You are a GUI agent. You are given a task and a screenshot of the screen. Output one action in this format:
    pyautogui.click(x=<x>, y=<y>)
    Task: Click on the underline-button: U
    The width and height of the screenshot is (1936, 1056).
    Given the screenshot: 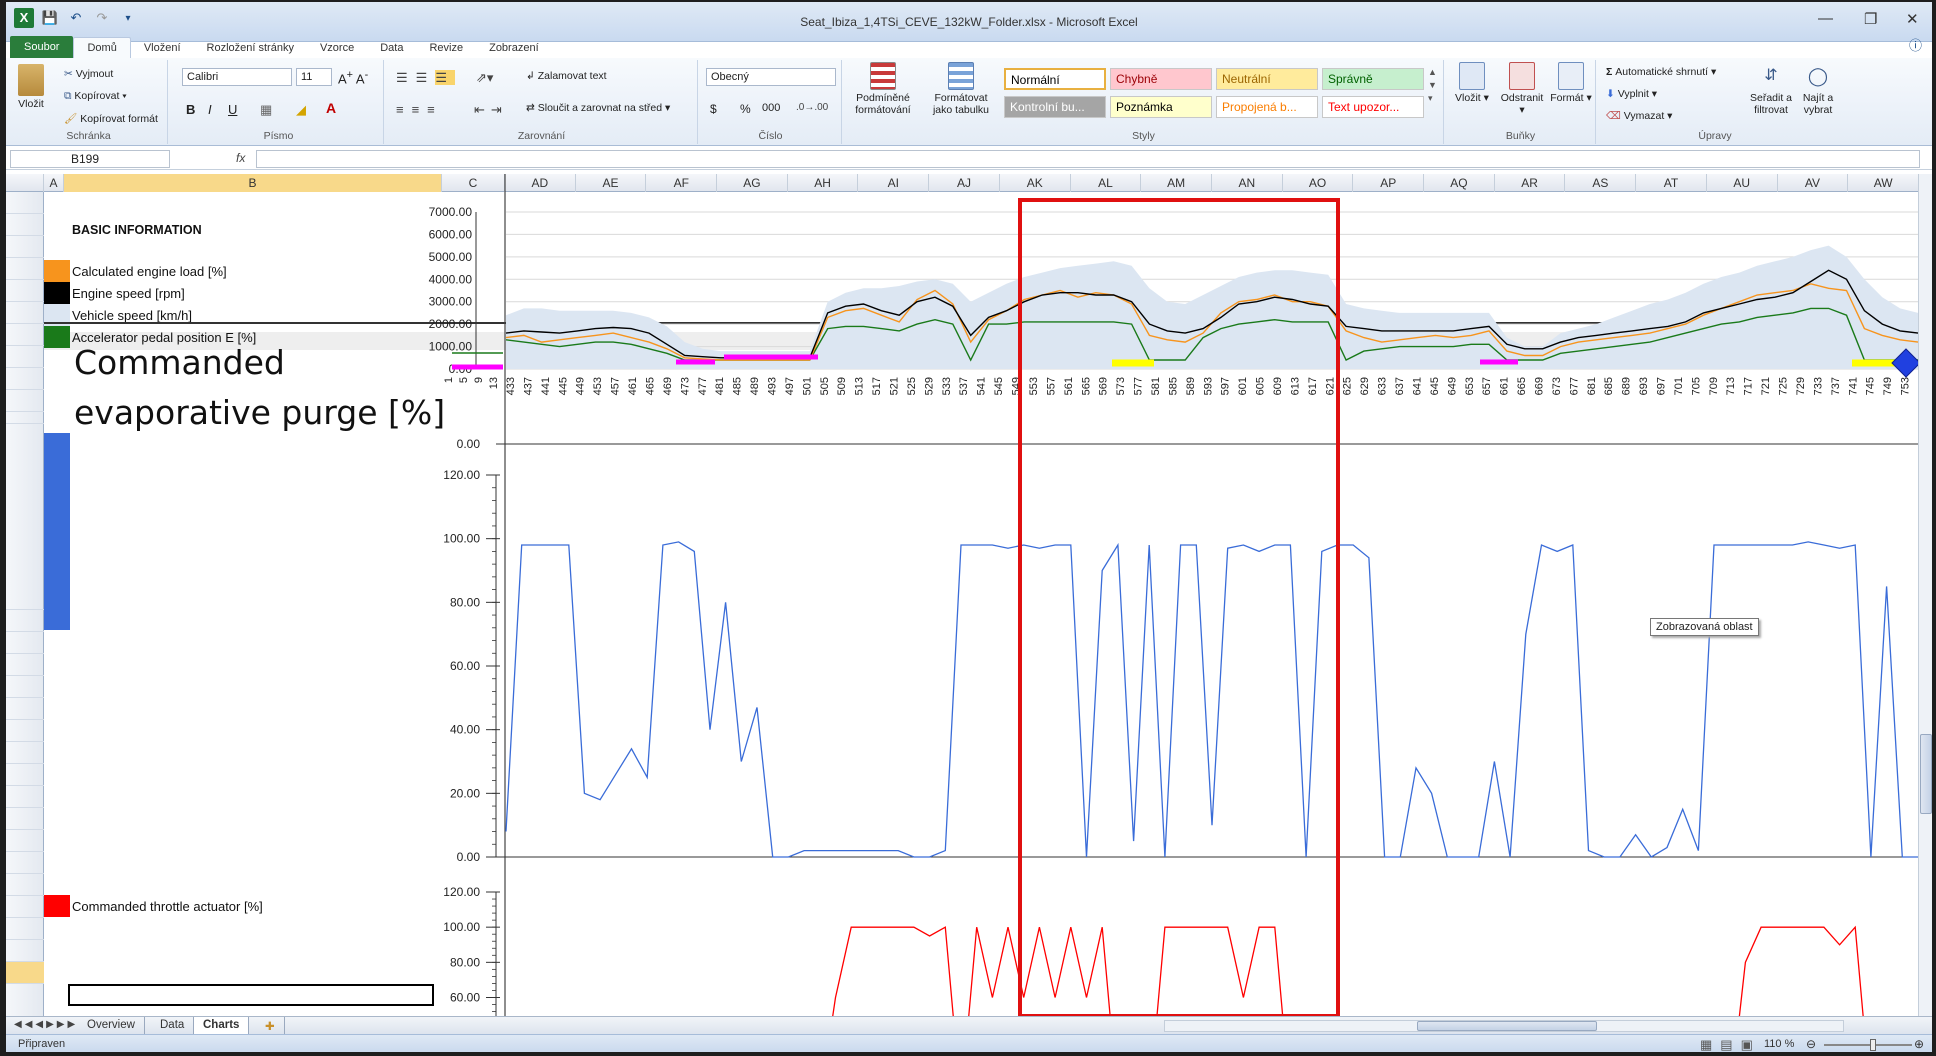 What is the action you would take?
    pyautogui.click(x=232, y=109)
    